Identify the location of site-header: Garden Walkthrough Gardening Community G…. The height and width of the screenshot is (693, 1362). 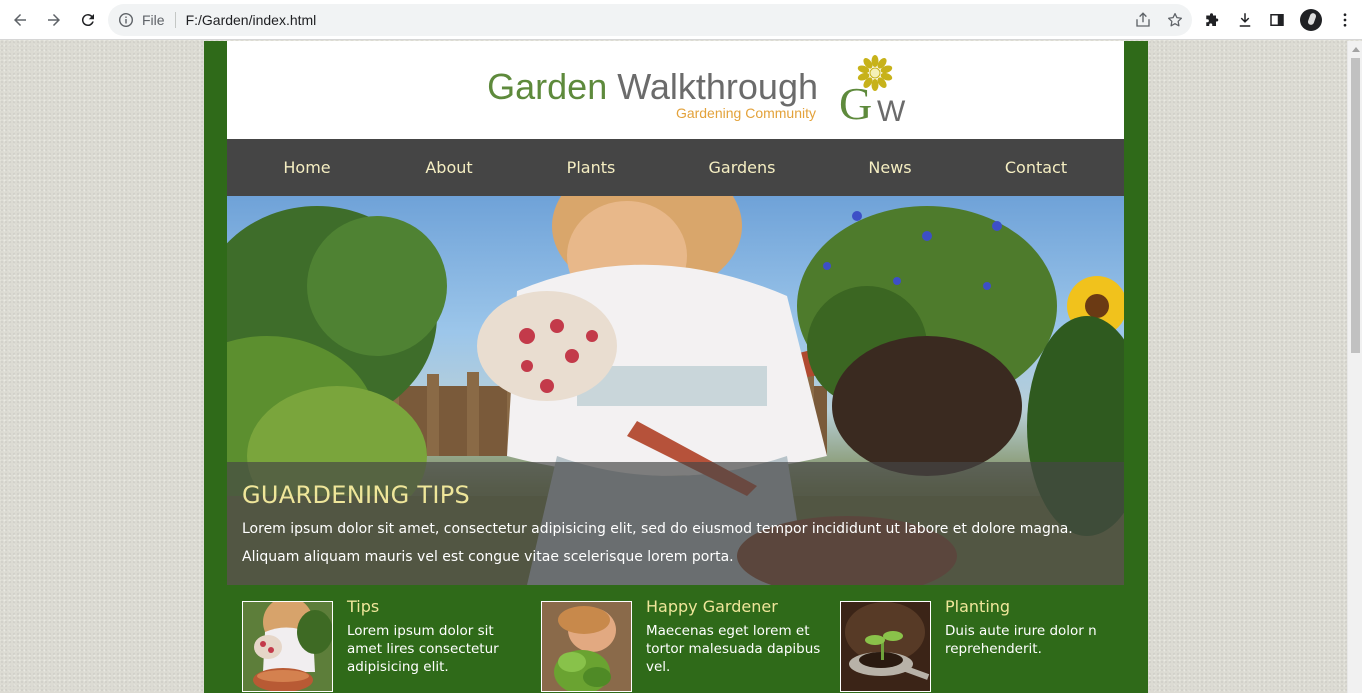
(675, 90).